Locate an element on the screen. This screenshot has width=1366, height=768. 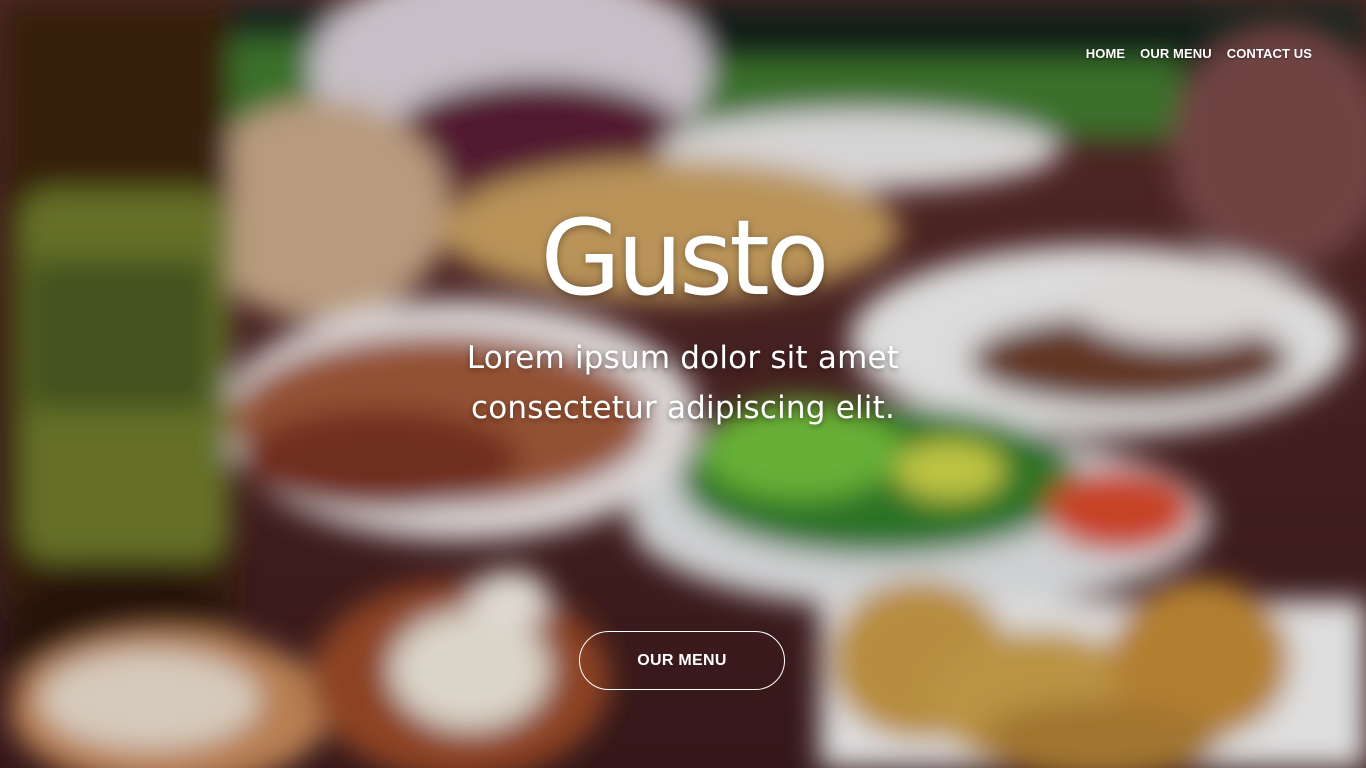
nav-our-menu-link: OUR MENU is located at coordinates (1176, 53).